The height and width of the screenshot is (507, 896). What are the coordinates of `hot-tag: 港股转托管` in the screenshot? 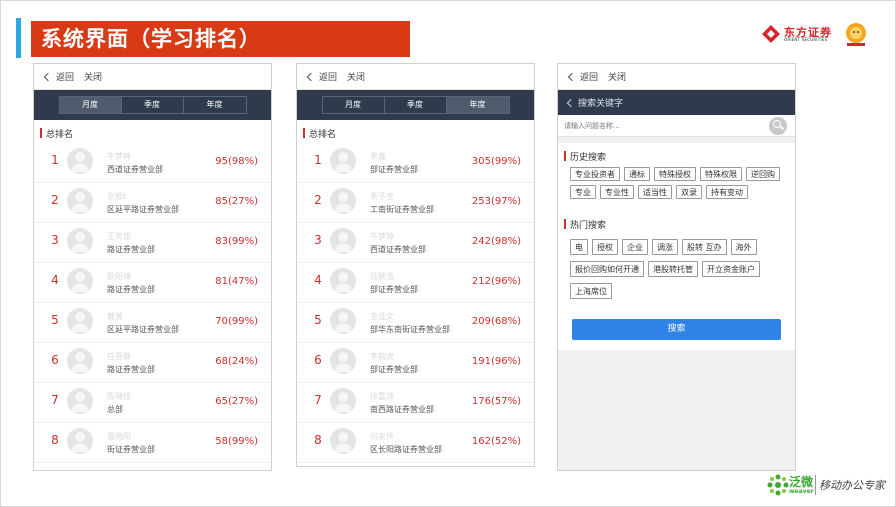 It's located at (673, 269).